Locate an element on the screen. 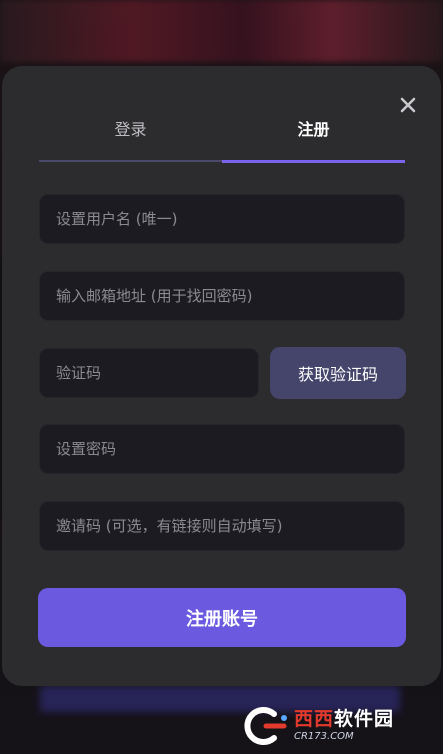 This screenshot has height=754, width=443. auth-tabs: 登录 注册 is located at coordinates (222, 136).